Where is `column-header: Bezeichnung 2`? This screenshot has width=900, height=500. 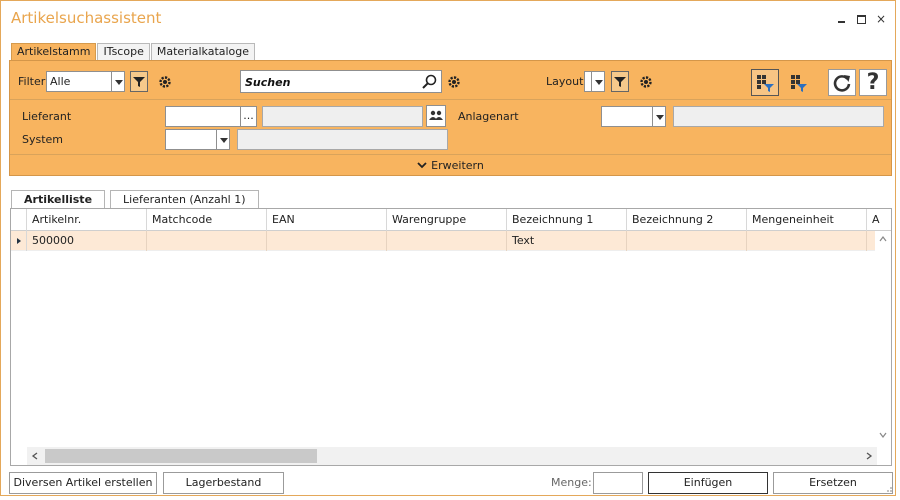 column-header: Bezeichnung 2 is located at coordinates (687, 220).